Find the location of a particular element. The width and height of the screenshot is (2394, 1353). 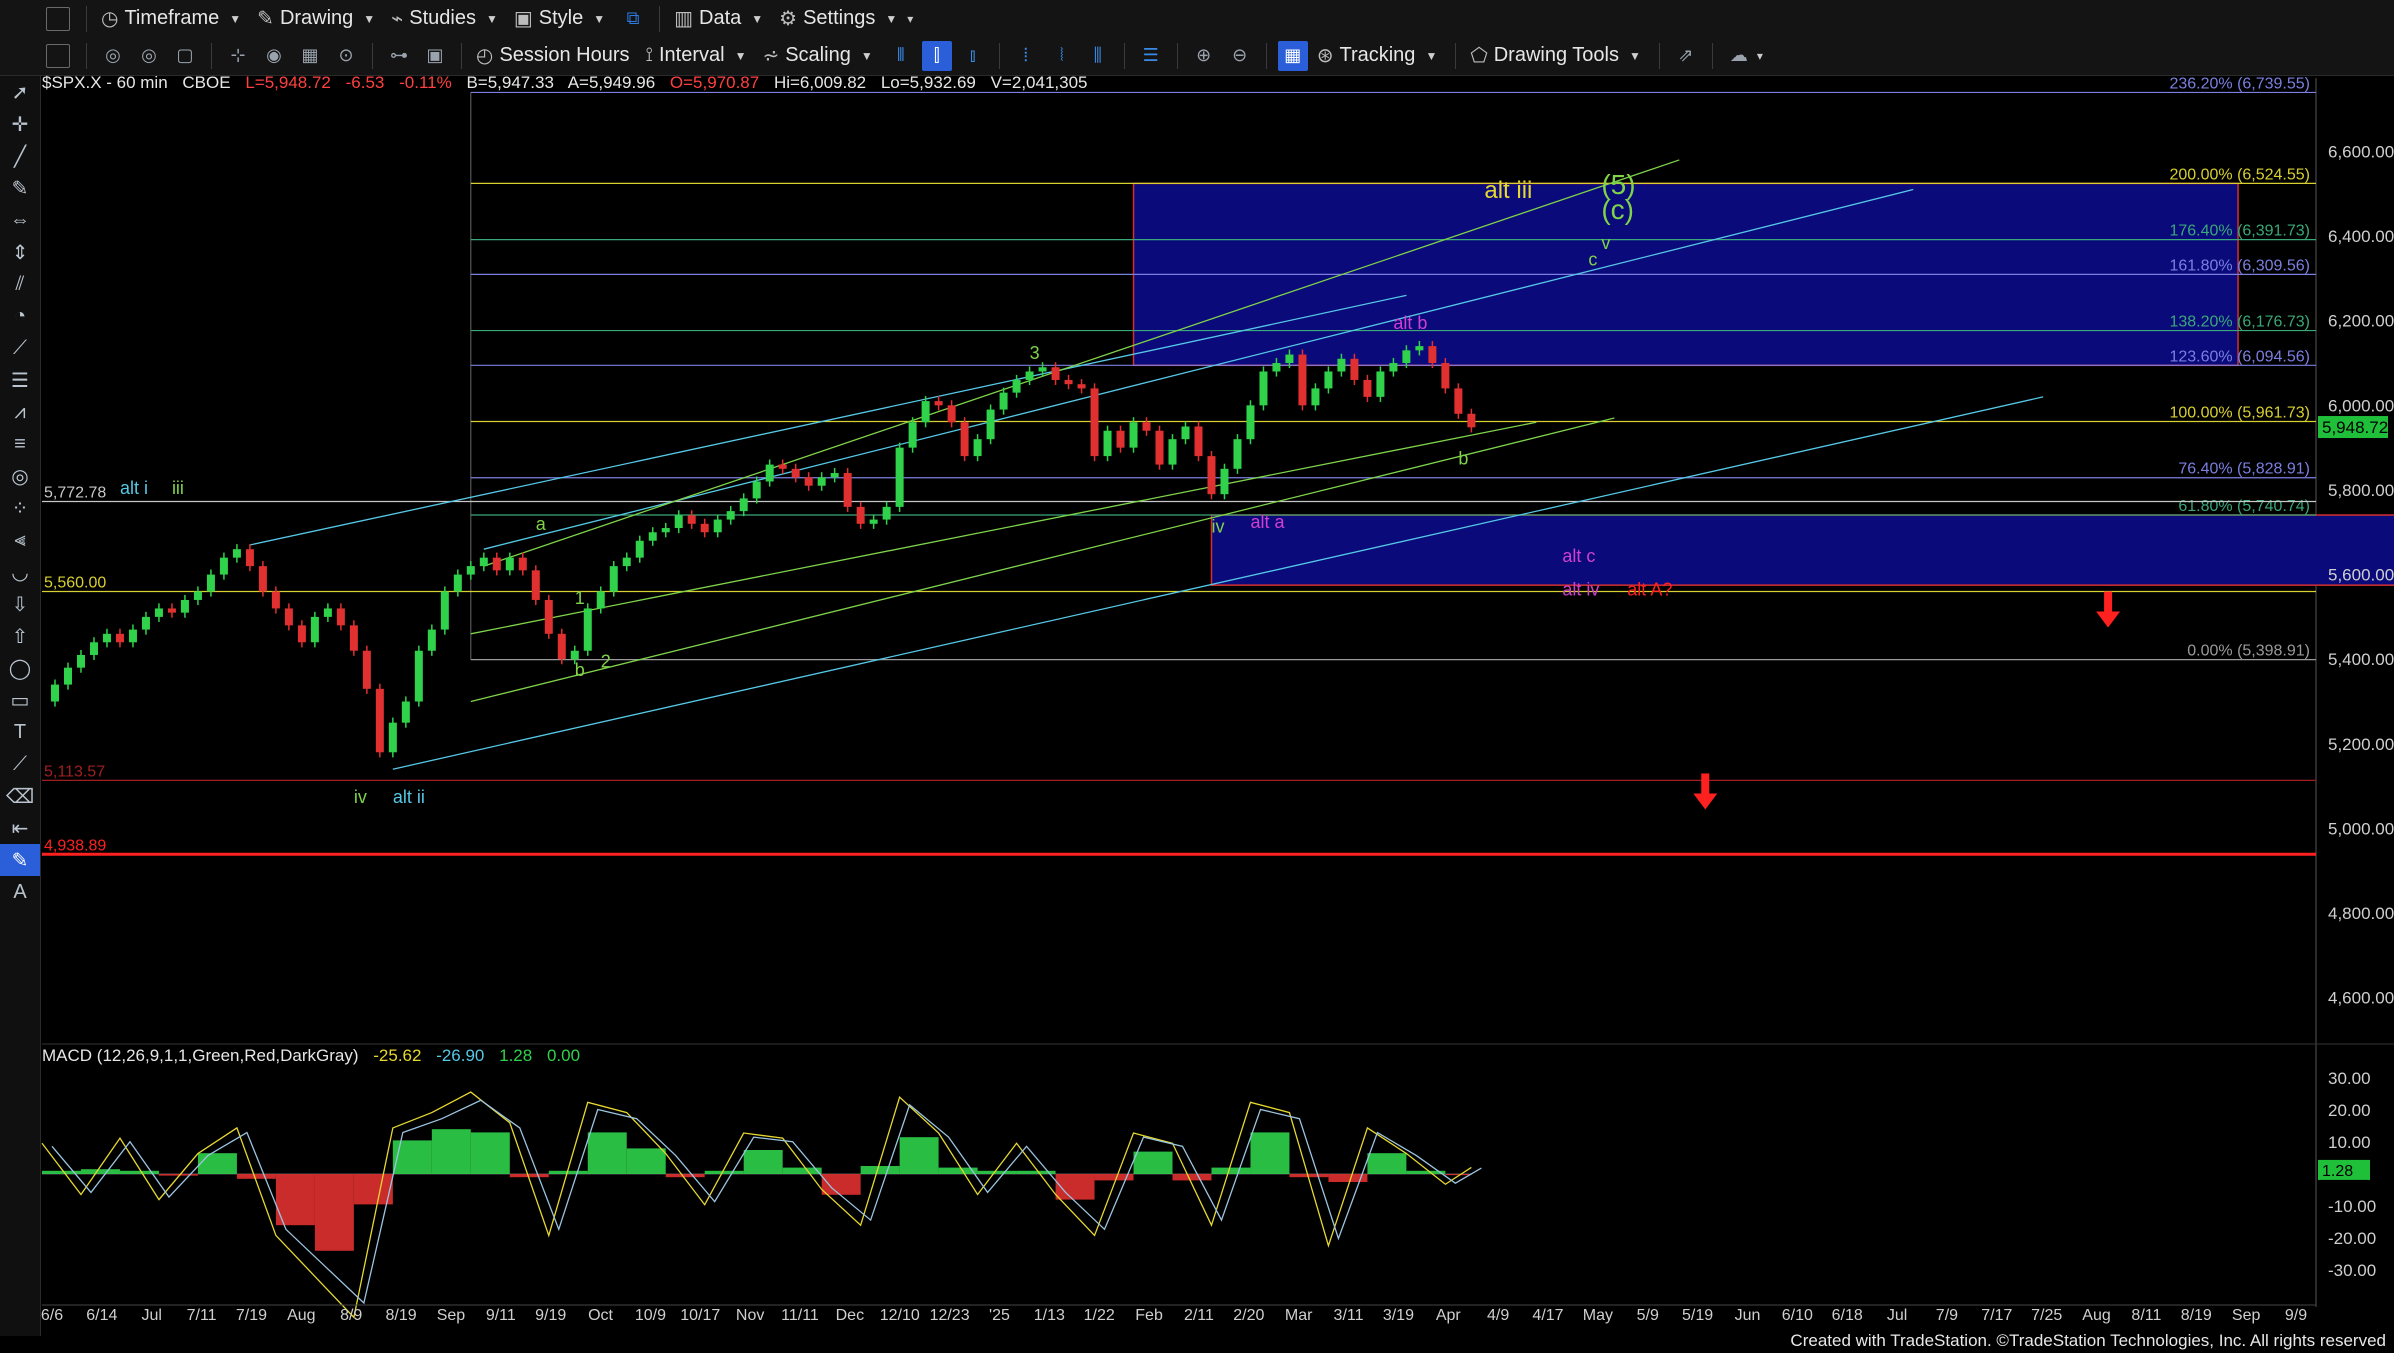

target-icon: ◎ is located at coordinates (20, 476).